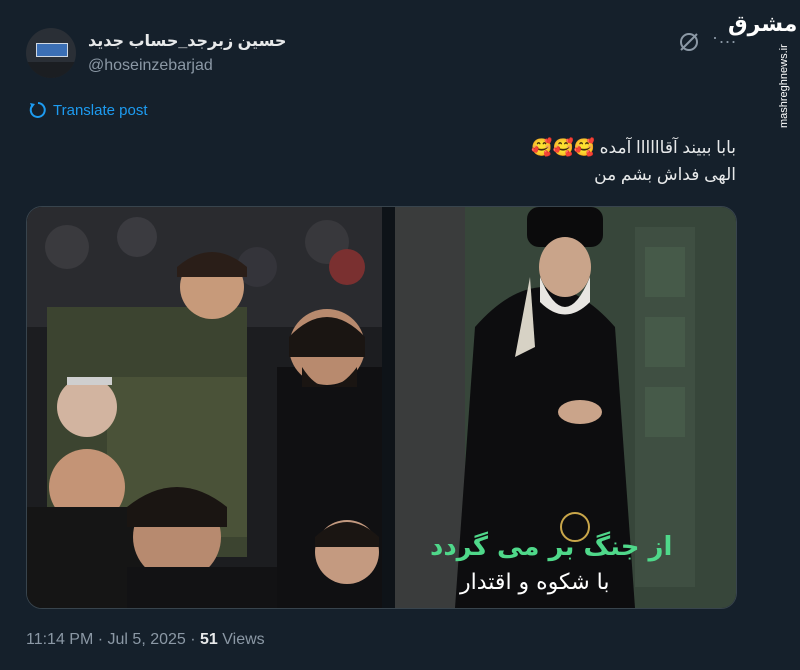 Image resolution: width=800 pixels, height=670 pixels. I want to click on translate-post-link: Translate post, so click(88, 110).